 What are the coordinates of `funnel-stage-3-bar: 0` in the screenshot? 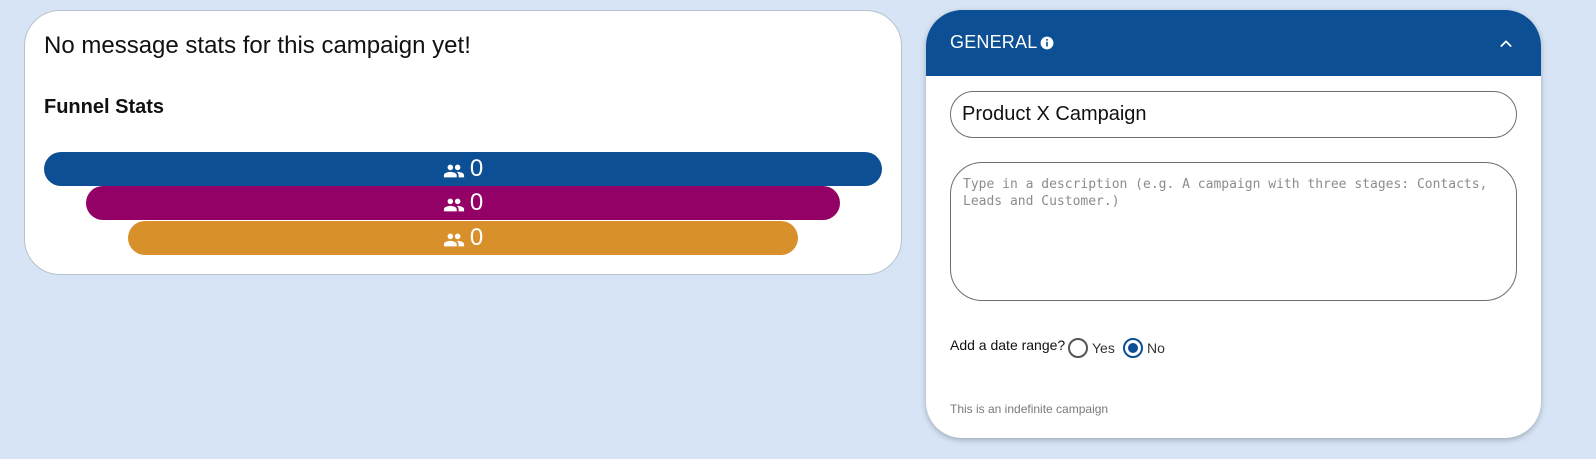 It's located at (463, 238).